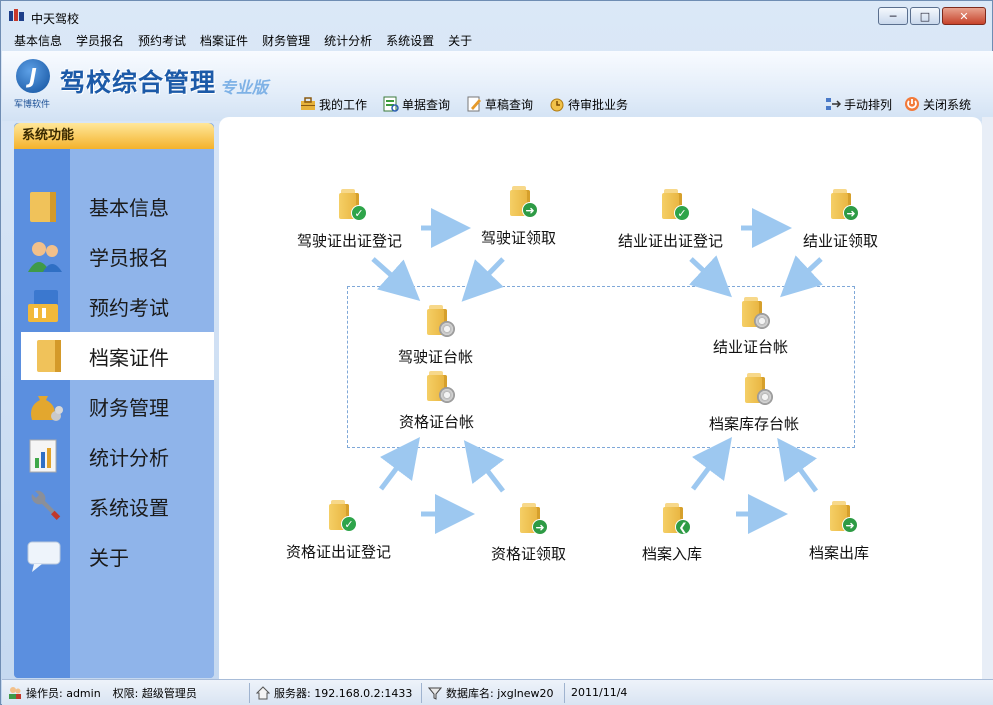  Describe the element at coordinates (349, 240) in the screenshot. I see `node-driving-license-issue: 驾驶证出证登记` at that location.